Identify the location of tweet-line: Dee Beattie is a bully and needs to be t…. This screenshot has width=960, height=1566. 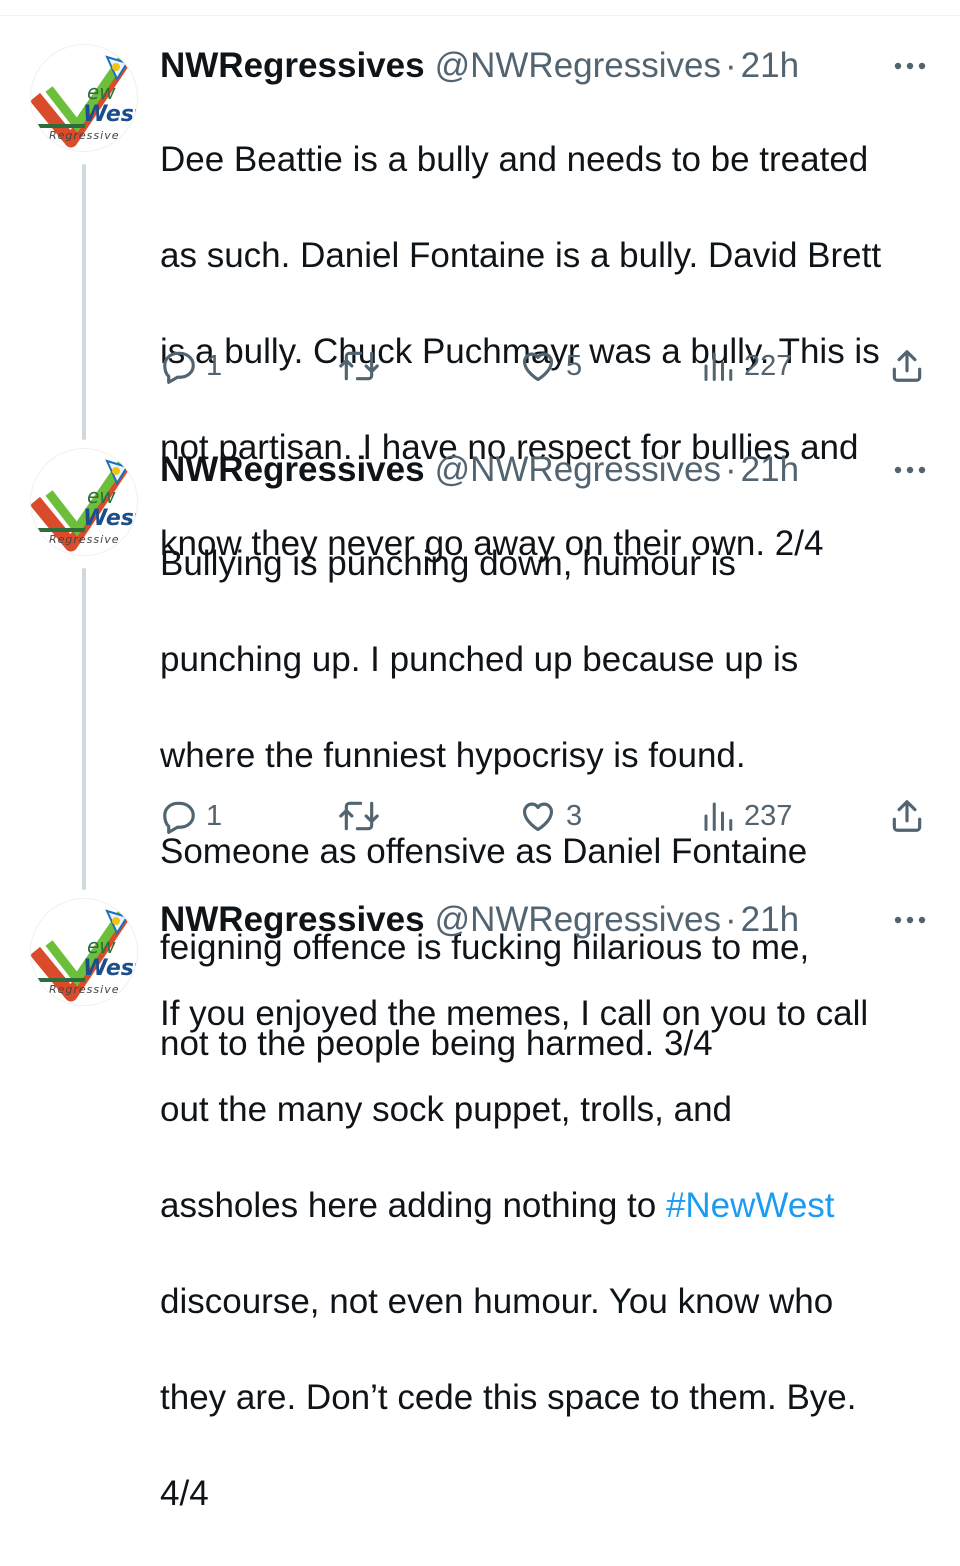
(514, 159).